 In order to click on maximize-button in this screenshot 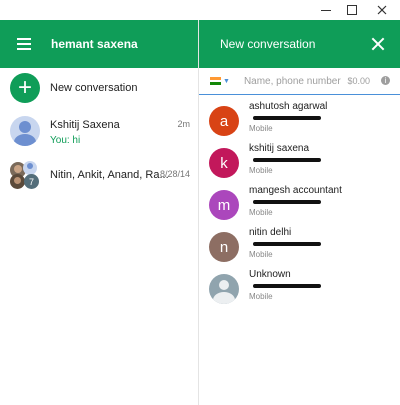, I will do `click(352, 10)`.